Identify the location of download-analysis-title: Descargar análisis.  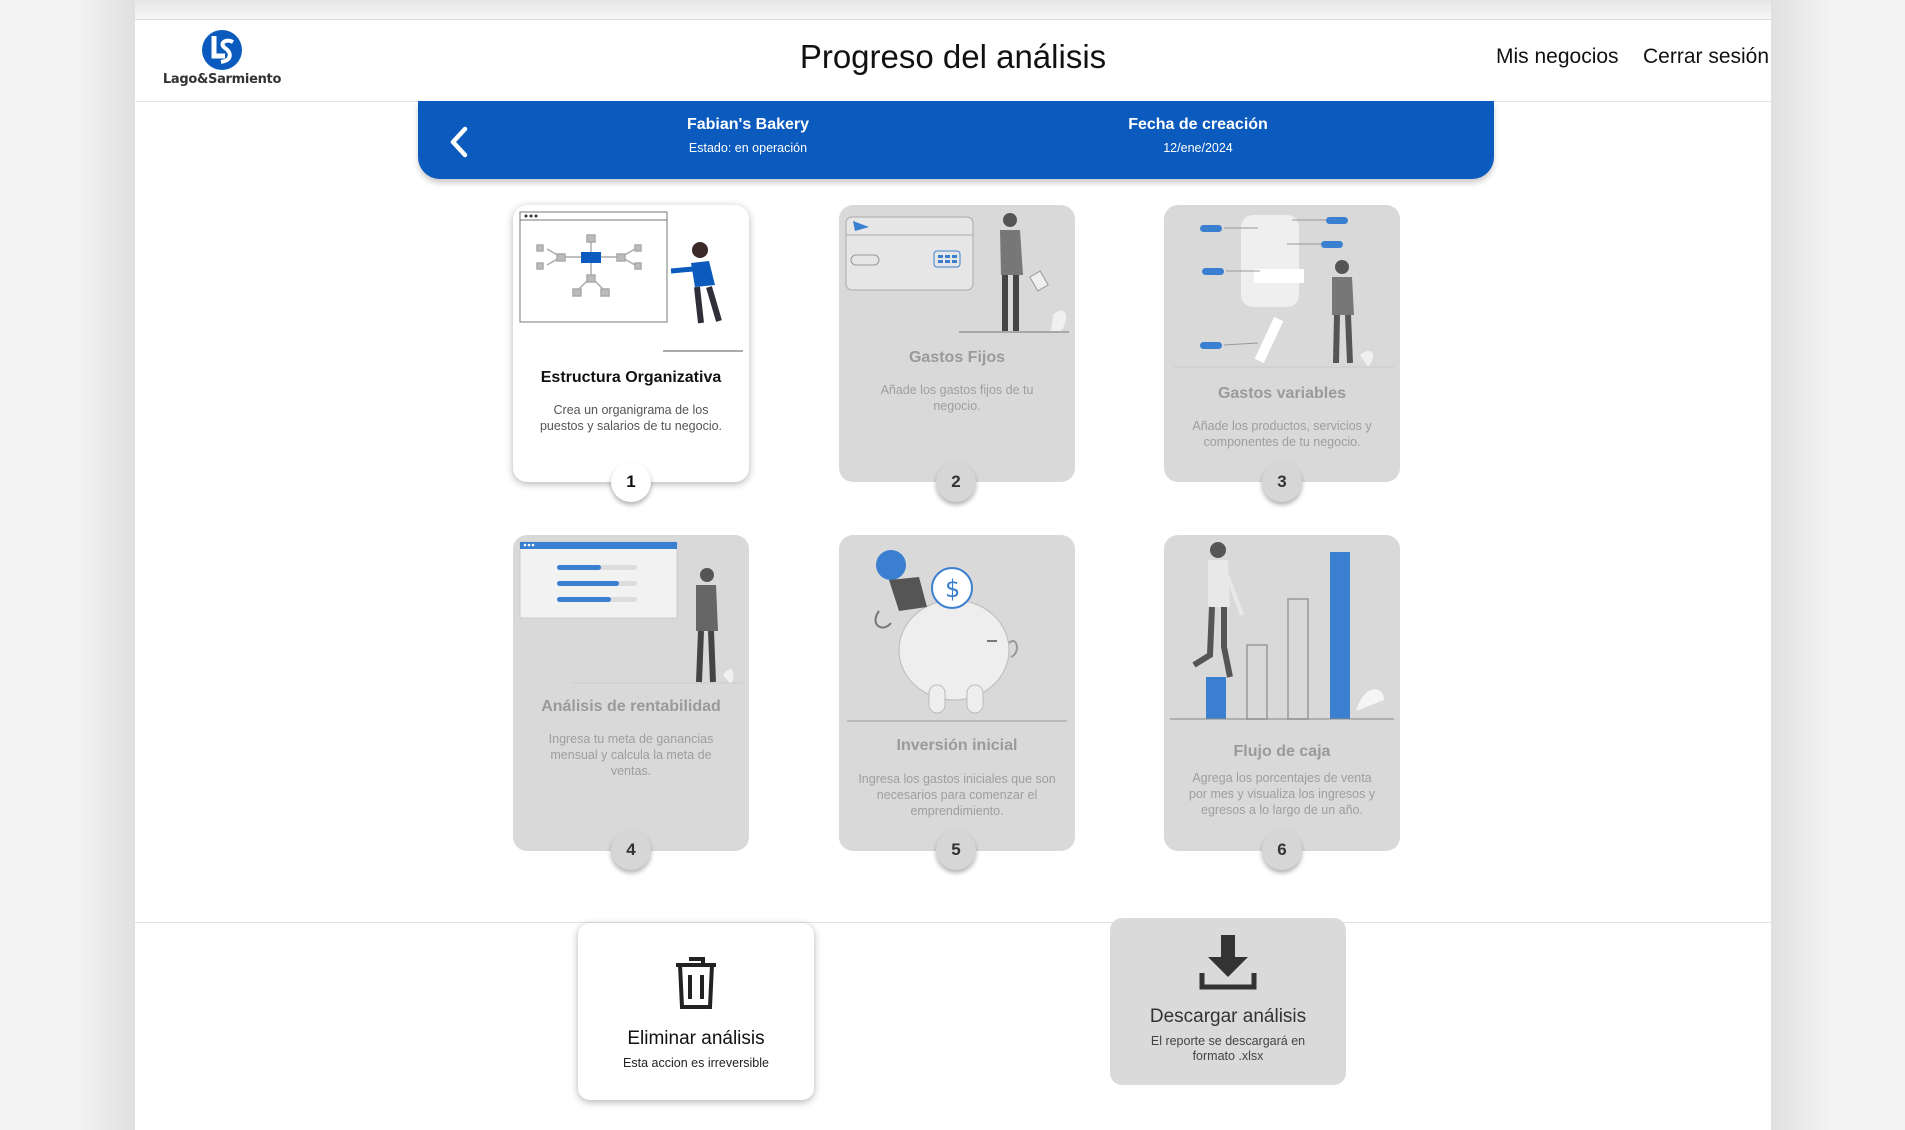
(1228, 1016).